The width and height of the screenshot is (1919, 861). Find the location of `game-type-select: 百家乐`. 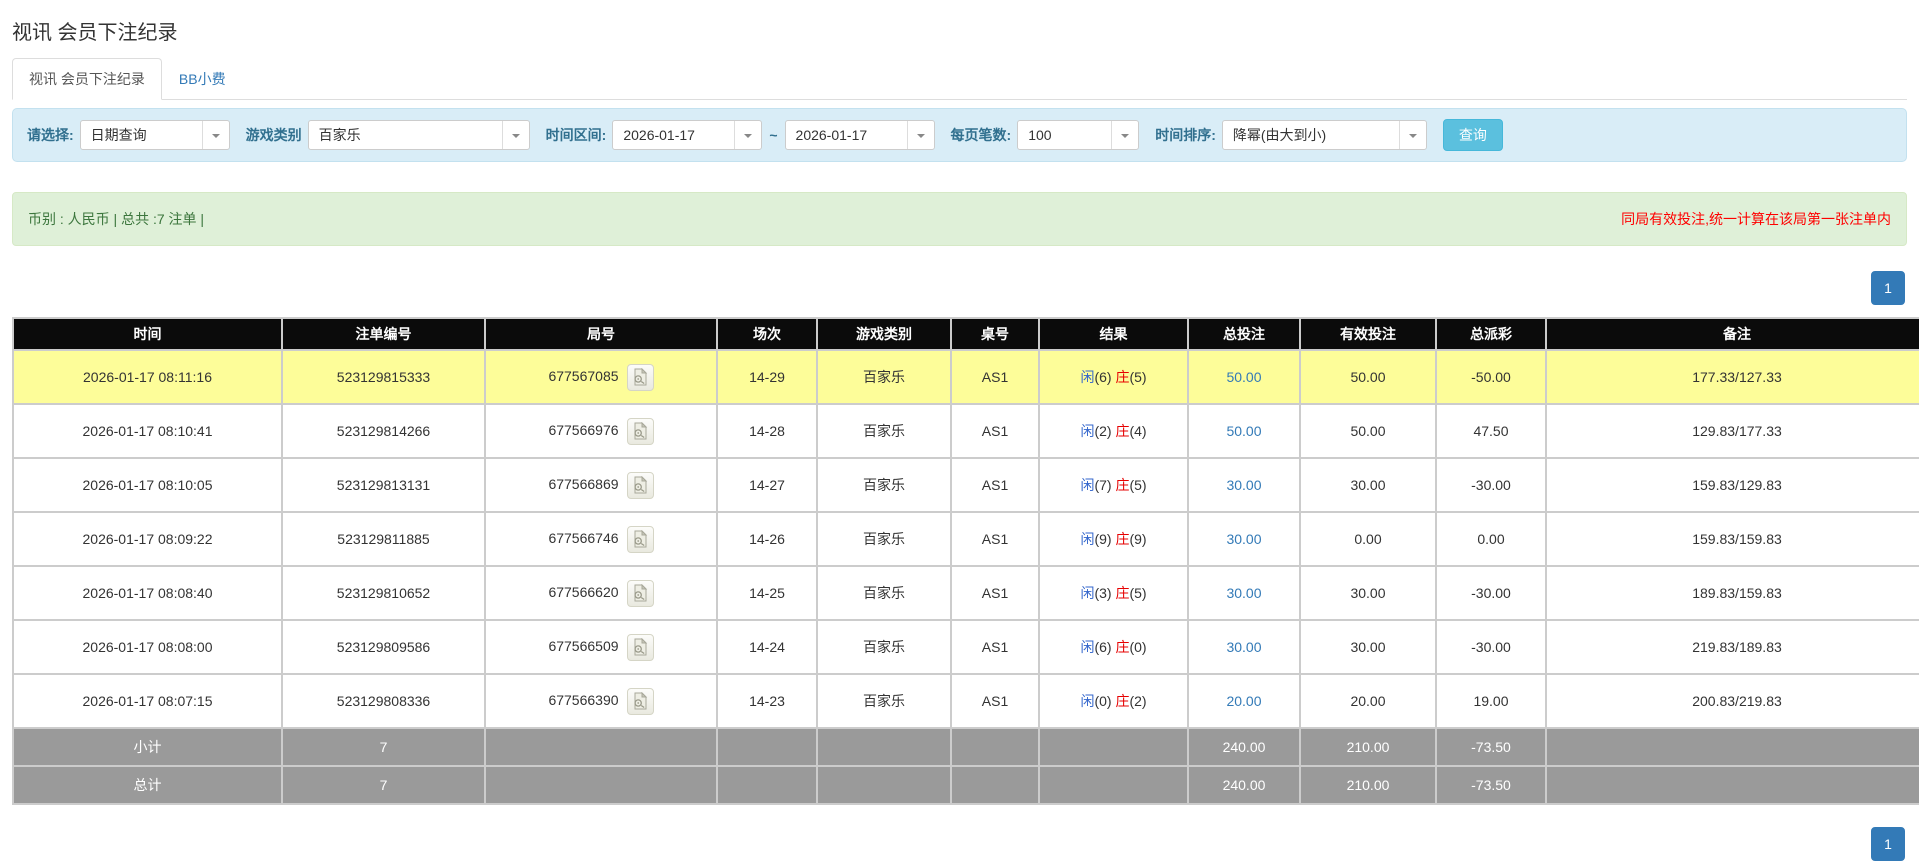

game-type-select: 百家乐 is located at coordinates (418, 135).